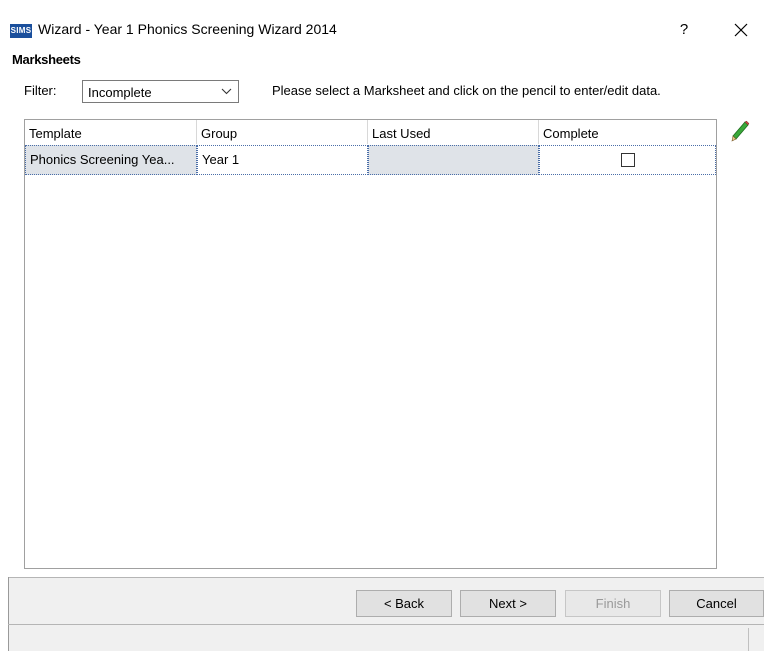 This screenshot has height=651, width=764. I want to click on column-header-template: Template, so click(111, 132).